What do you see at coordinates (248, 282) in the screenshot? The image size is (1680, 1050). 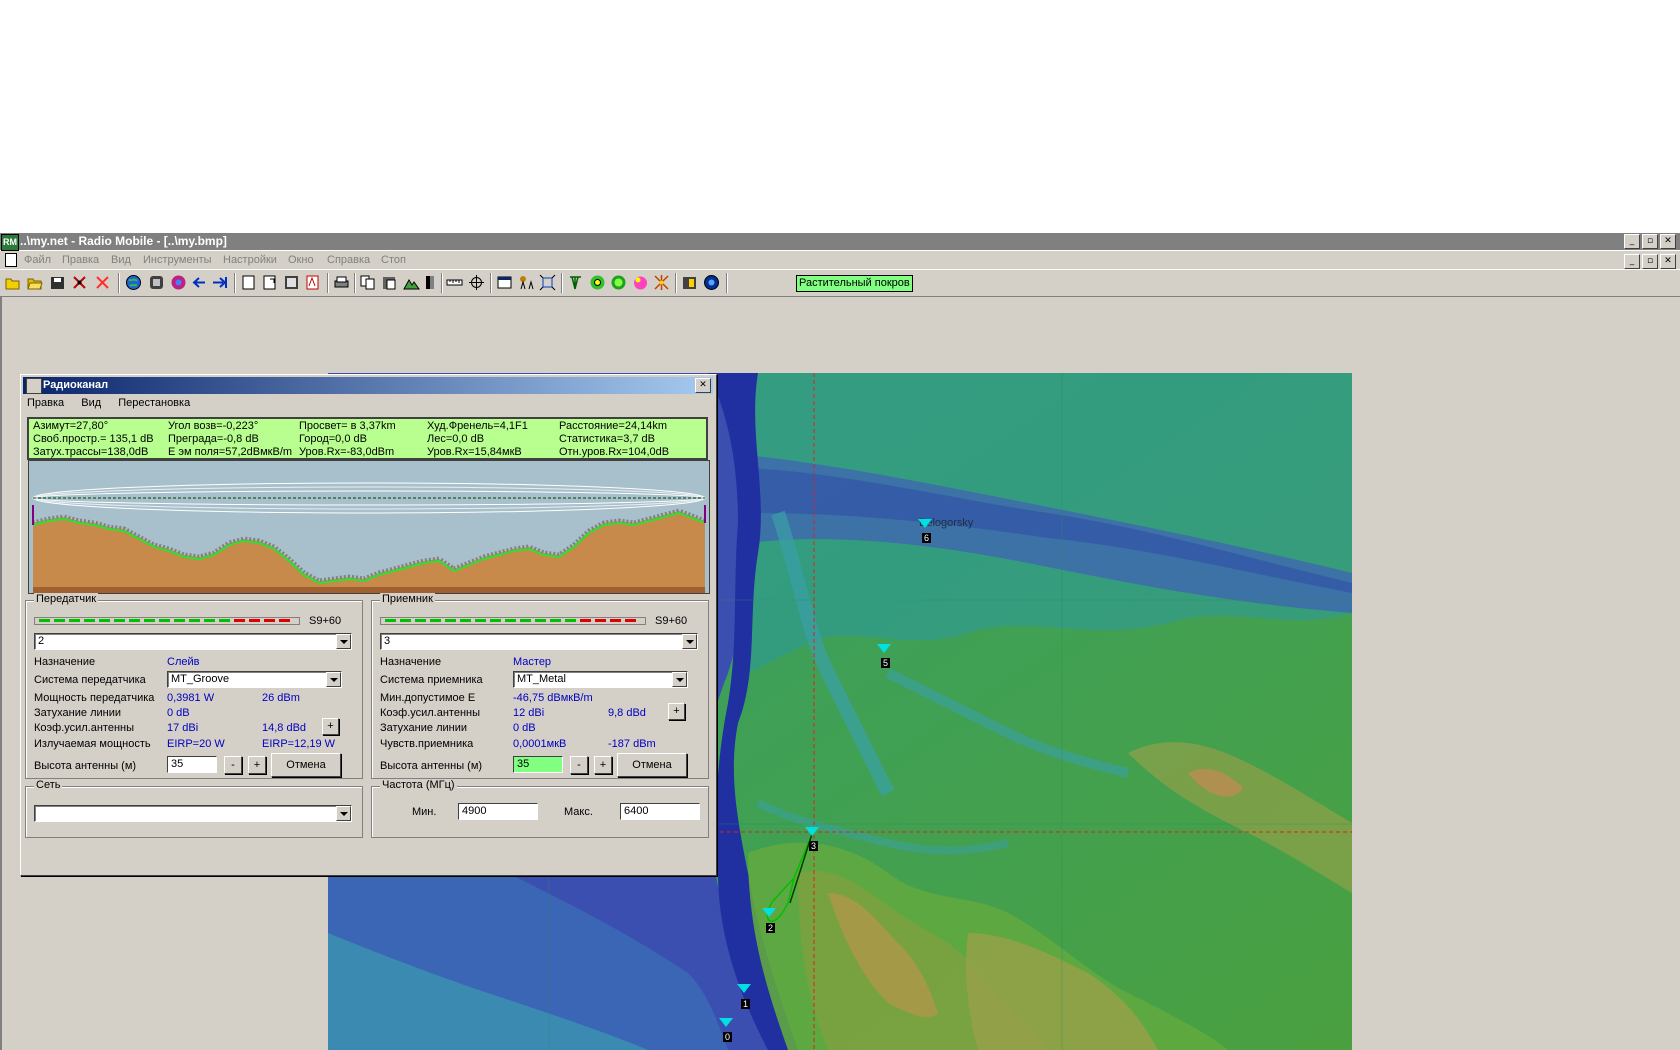 I see `page-icon` at bounding box center [248, 282].